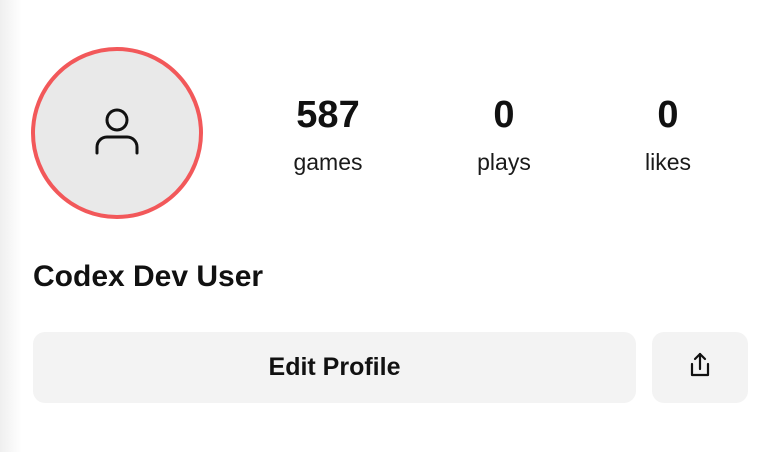  What do you see at coordinates (328, 162) in the screenshot?
I see `stat-label: games` at bounding box center [328, 162].